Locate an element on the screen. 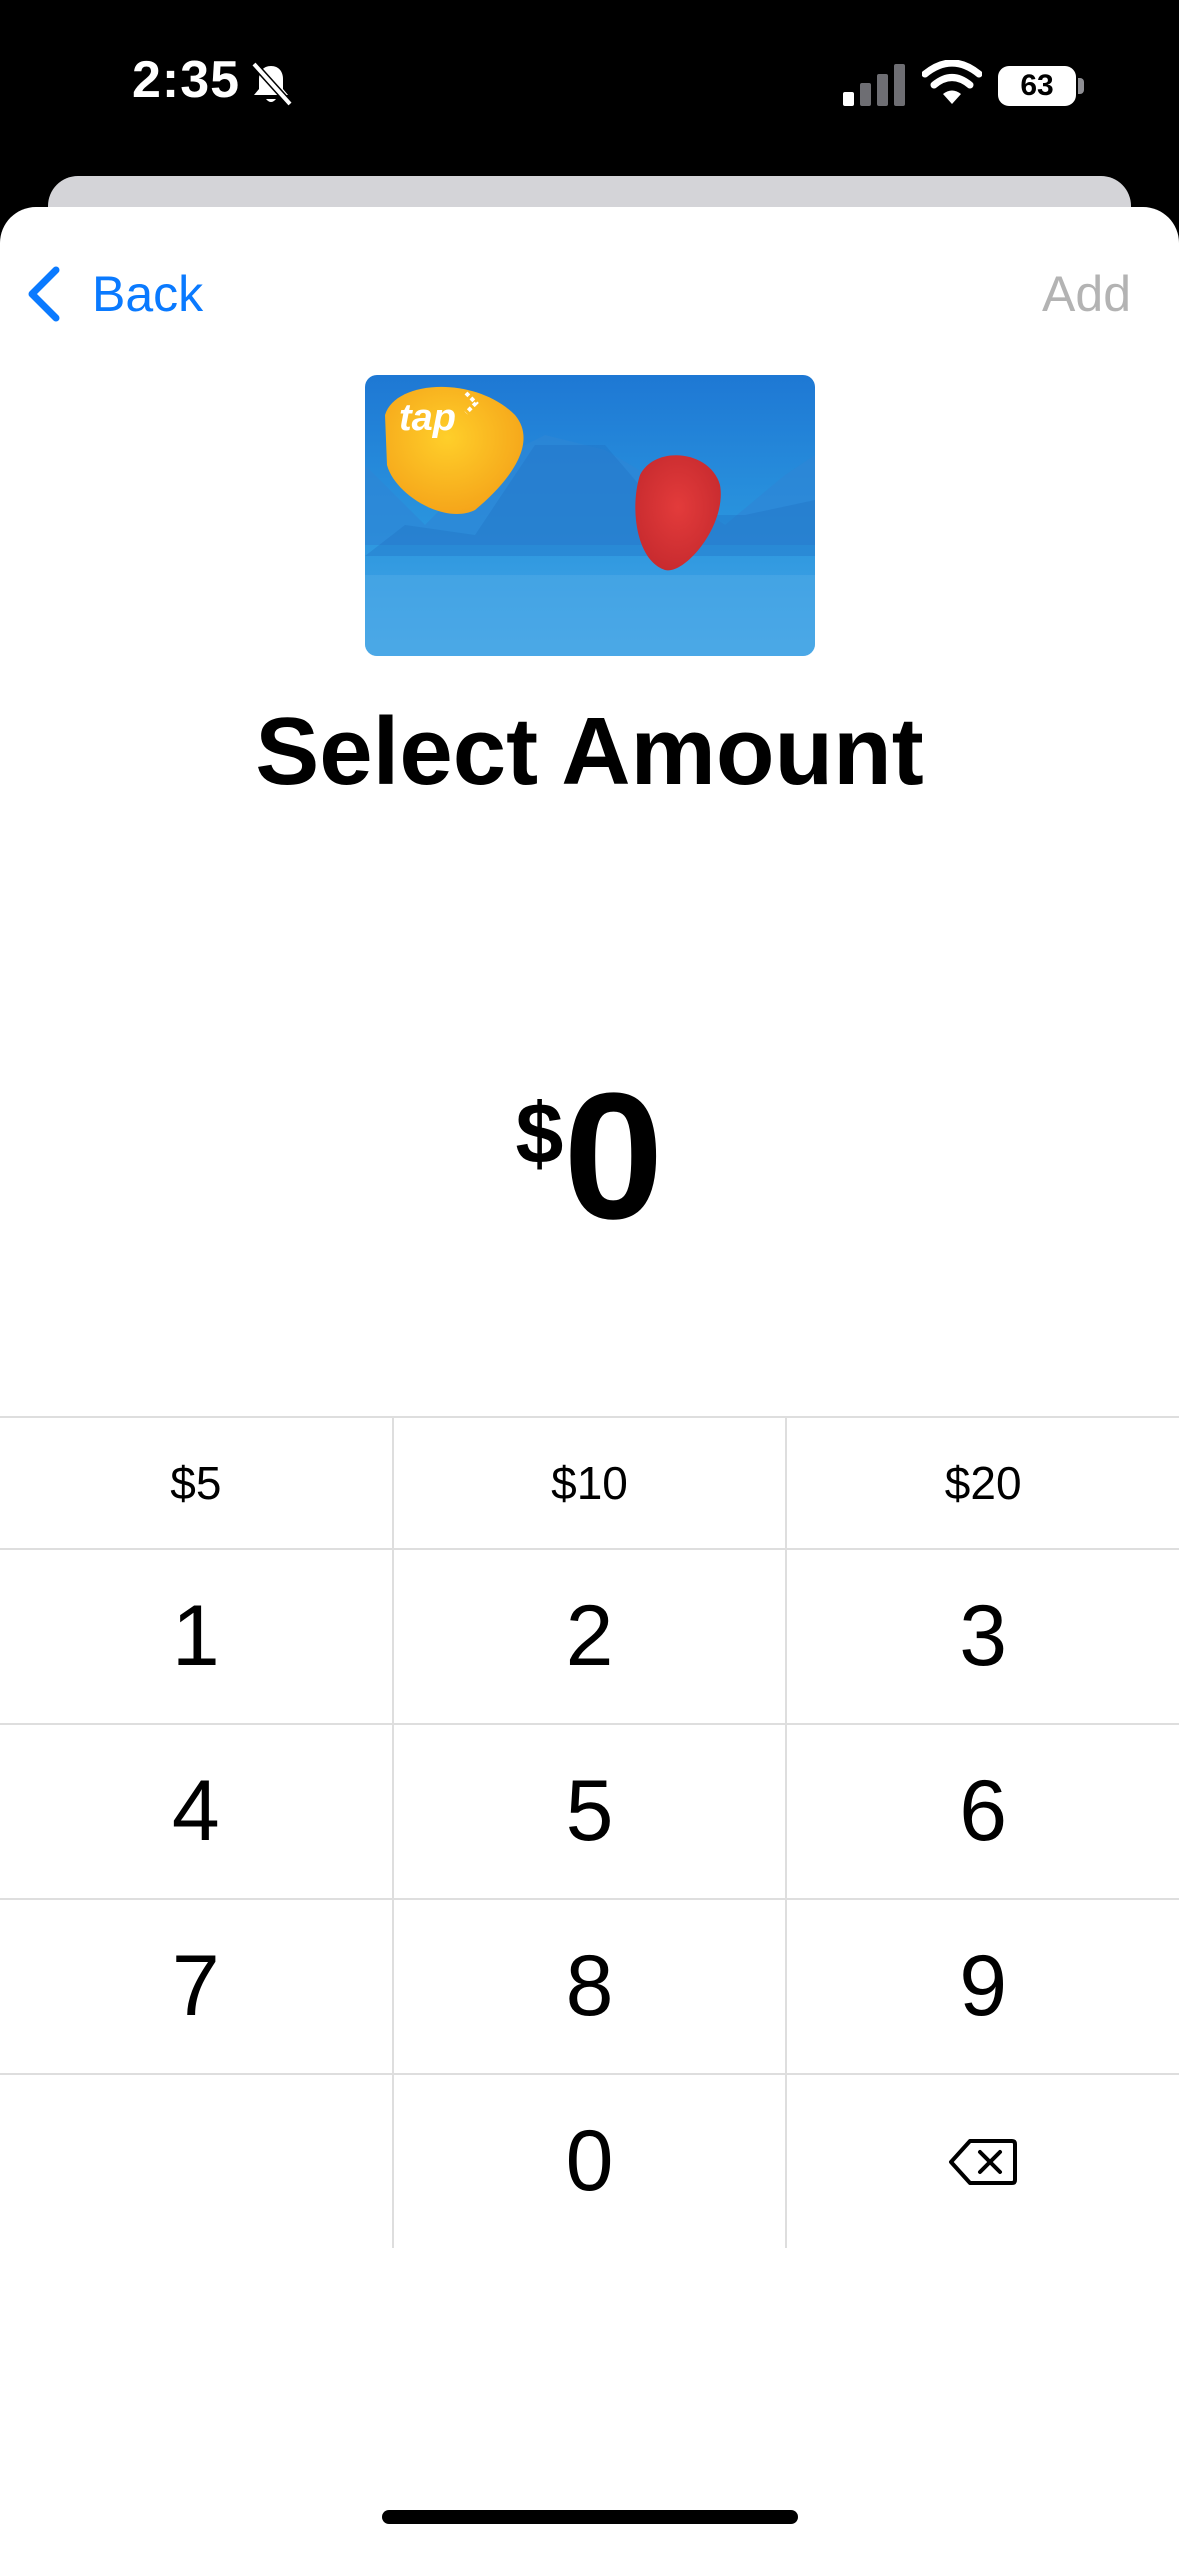 The height and width of the screenshot is (2556, 1179). key-2: 2 is located at coordinates (588, 1636).